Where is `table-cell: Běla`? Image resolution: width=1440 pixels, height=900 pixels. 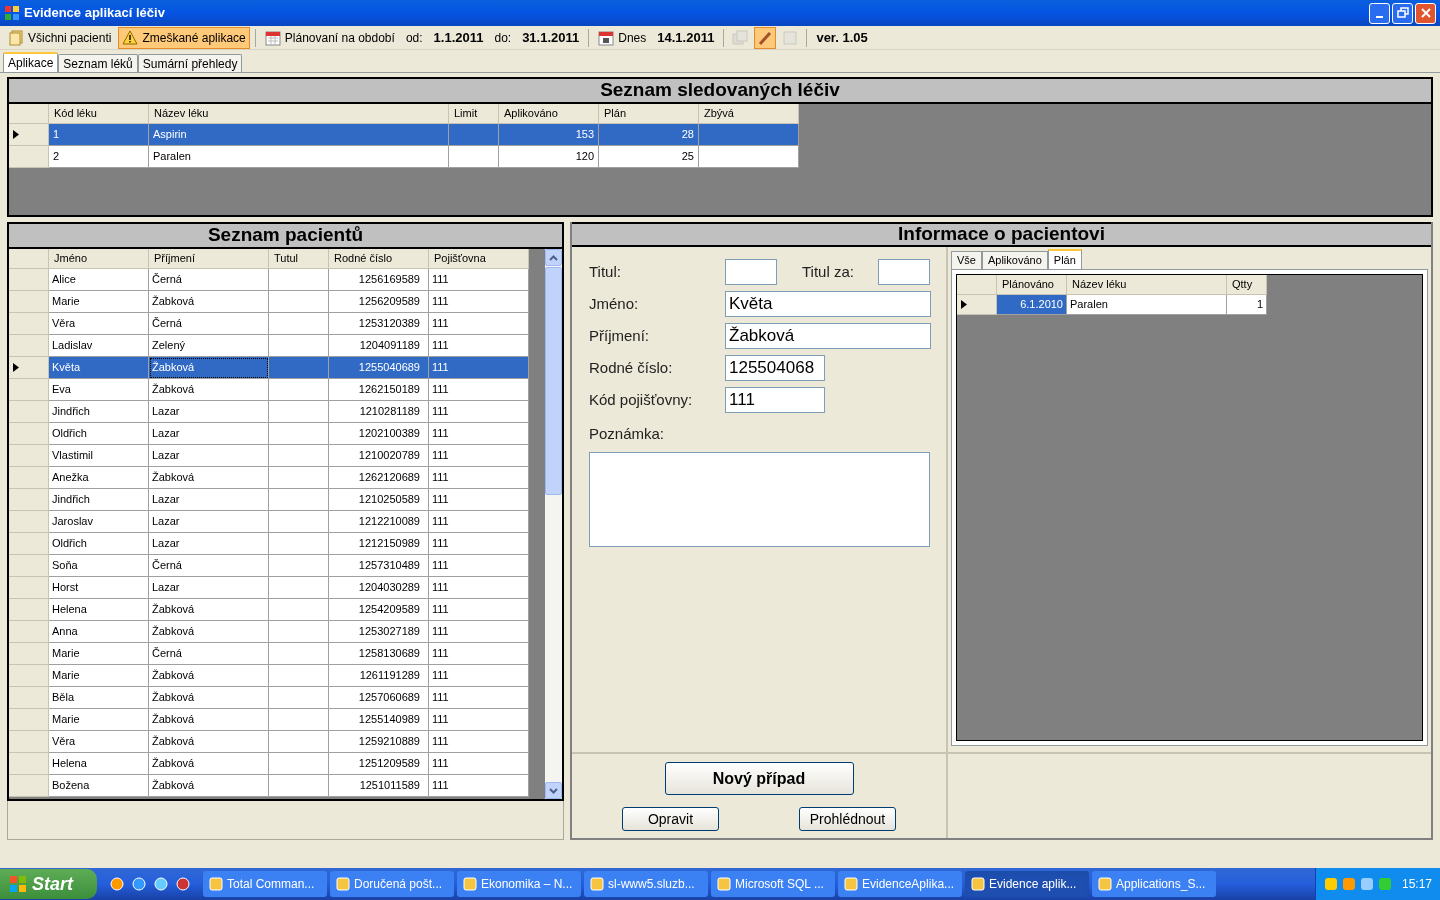
table-cell: Běla is located at coordinates (99, 698).